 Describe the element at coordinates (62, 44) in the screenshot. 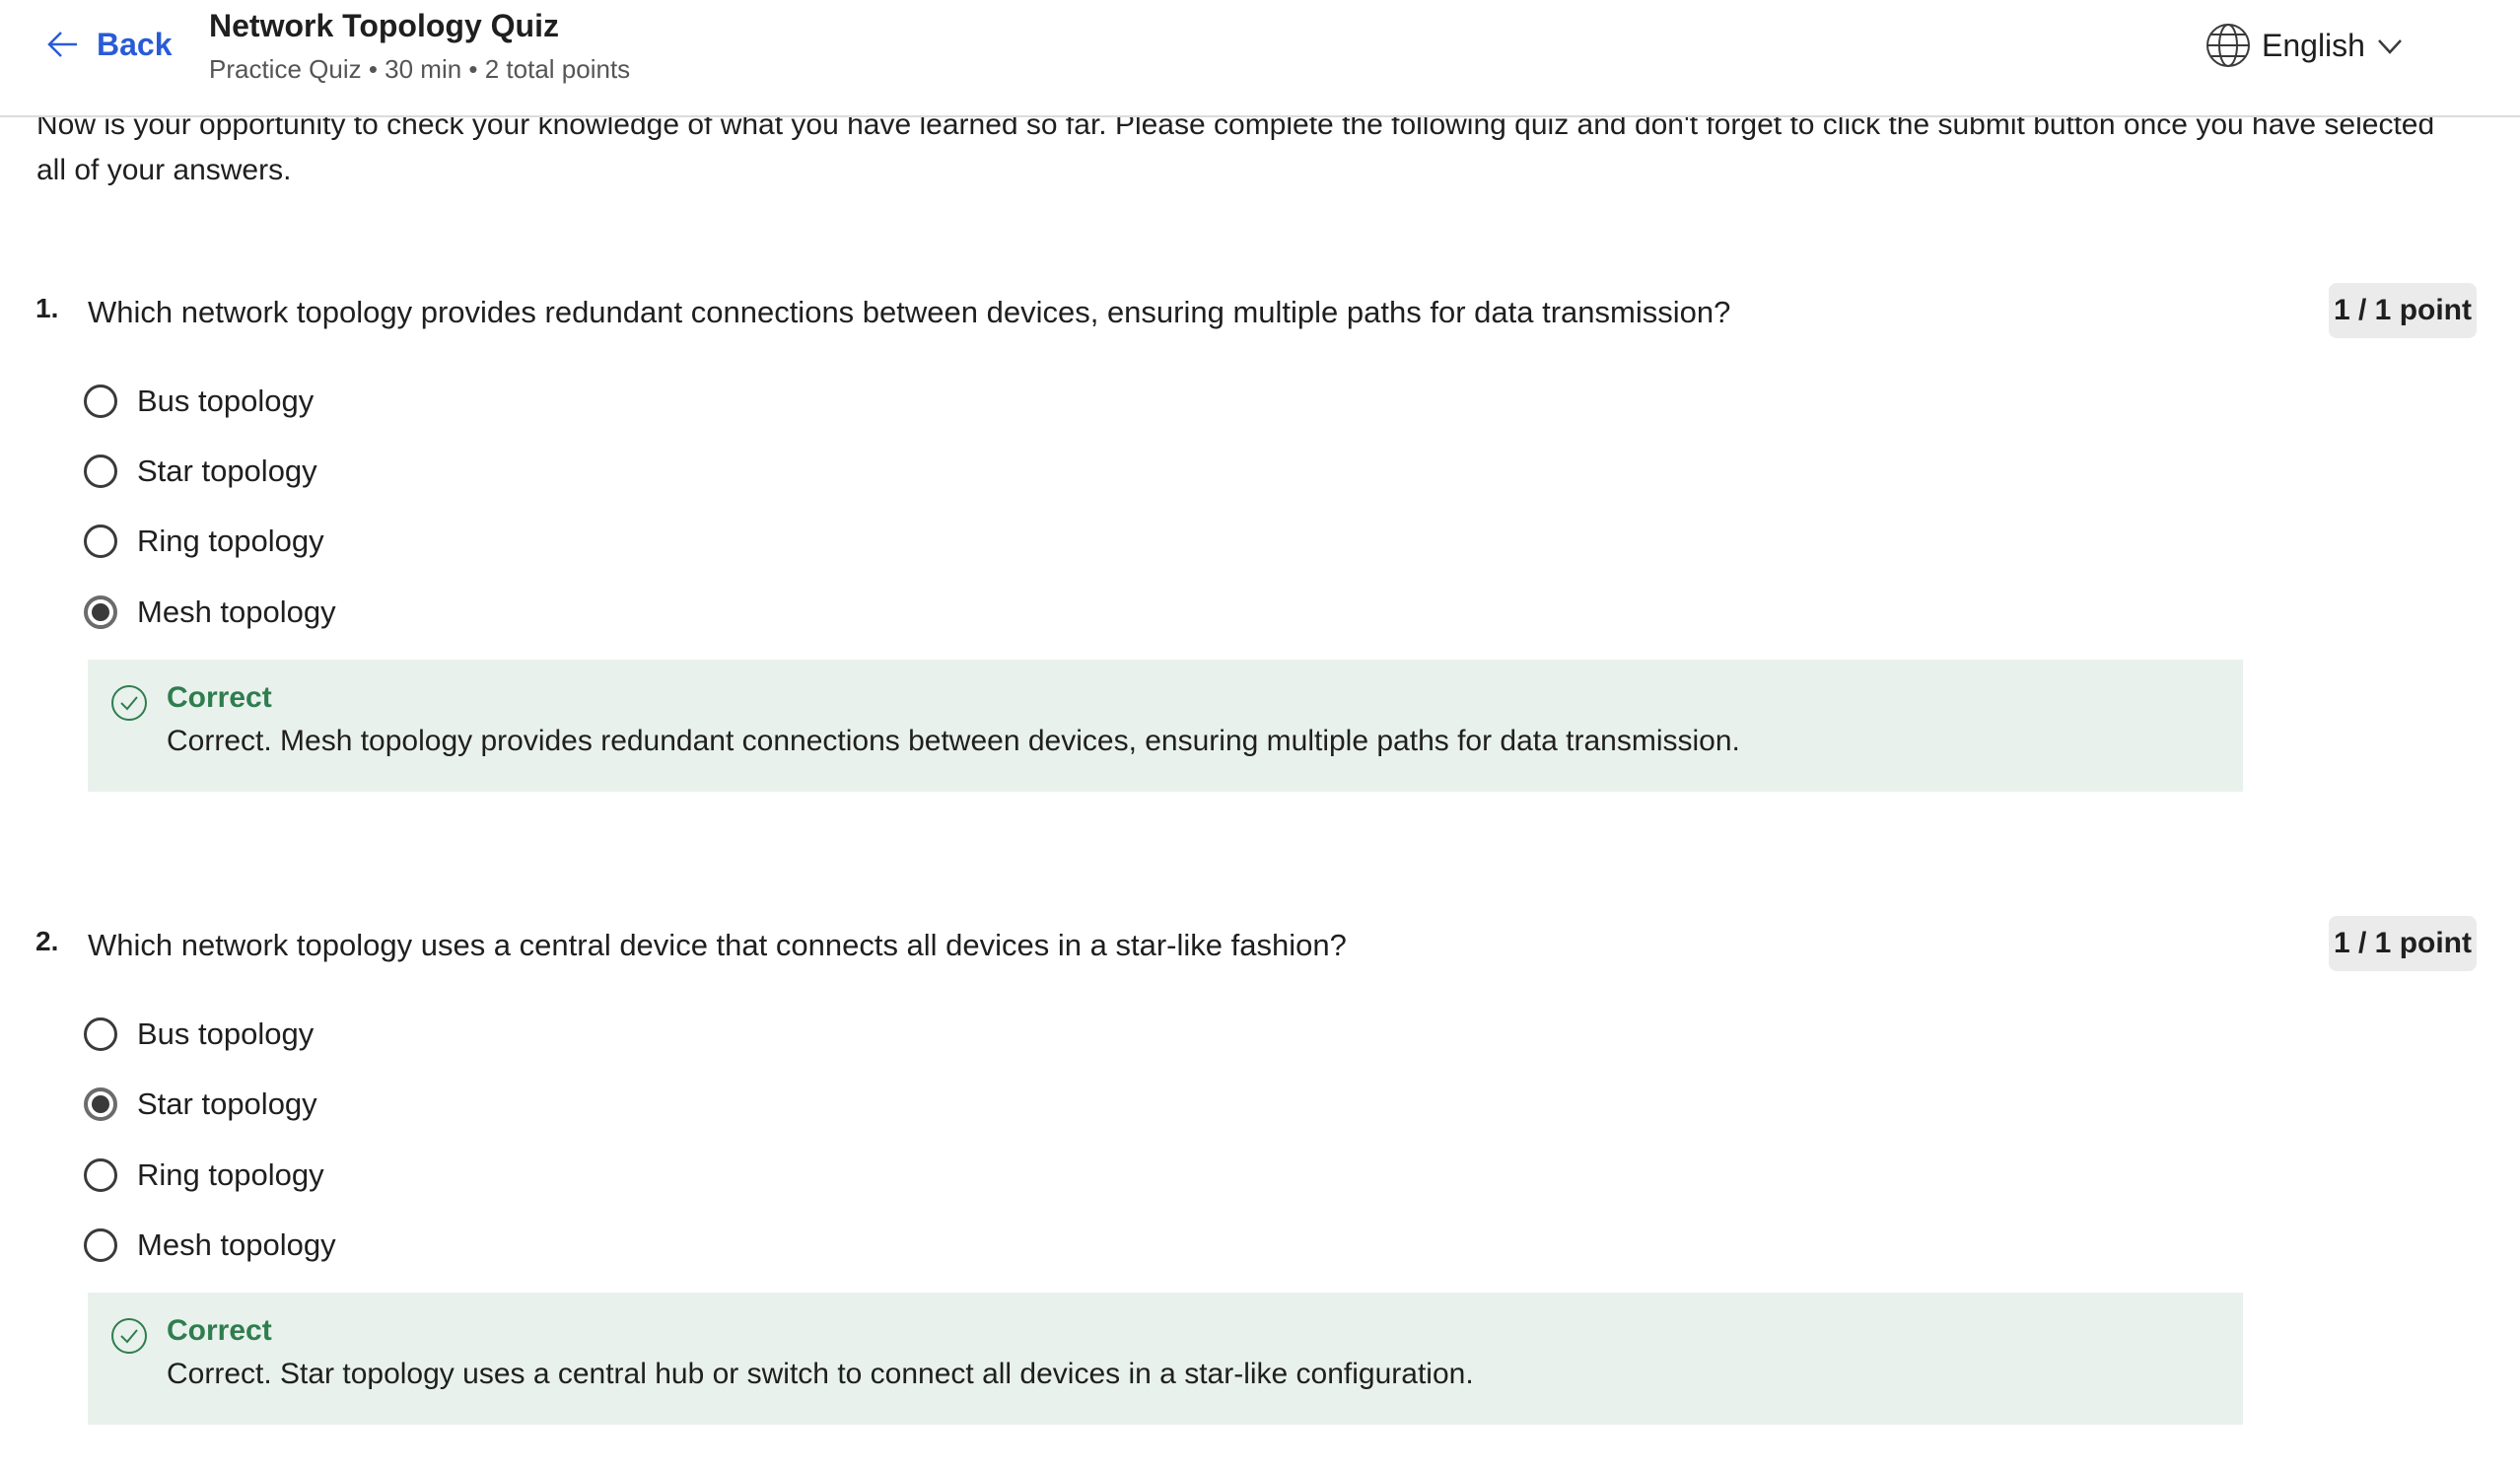

I see `arrow-left-icon` at that location.